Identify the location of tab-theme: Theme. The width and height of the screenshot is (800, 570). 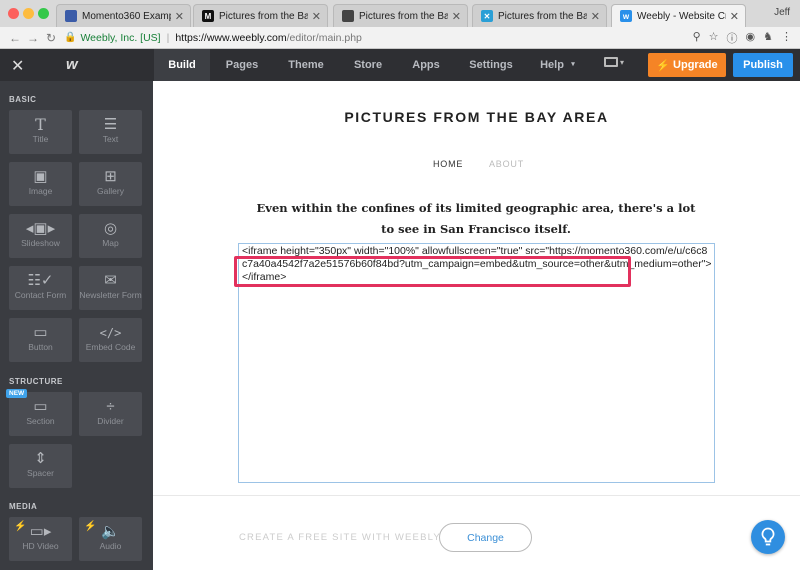
(306, 65).